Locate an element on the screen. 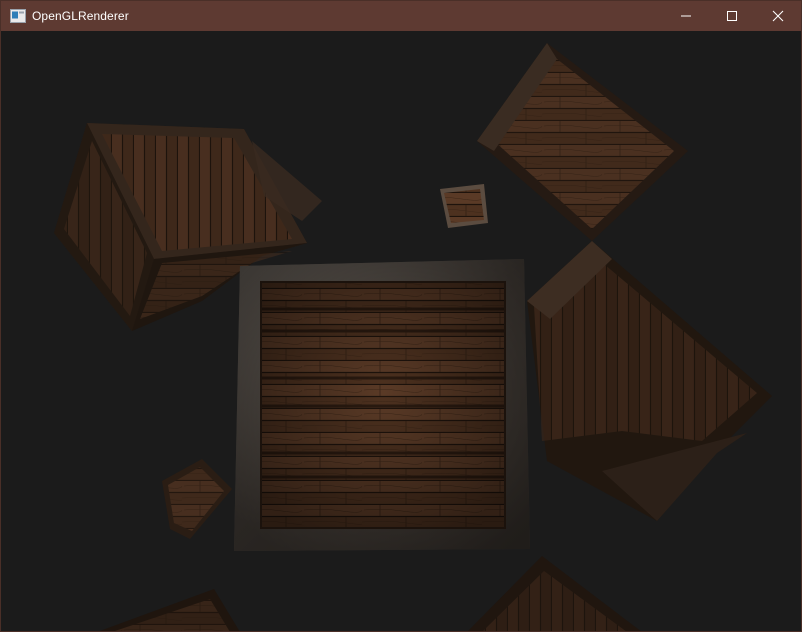  close-button is located at coordinates (778, 16).